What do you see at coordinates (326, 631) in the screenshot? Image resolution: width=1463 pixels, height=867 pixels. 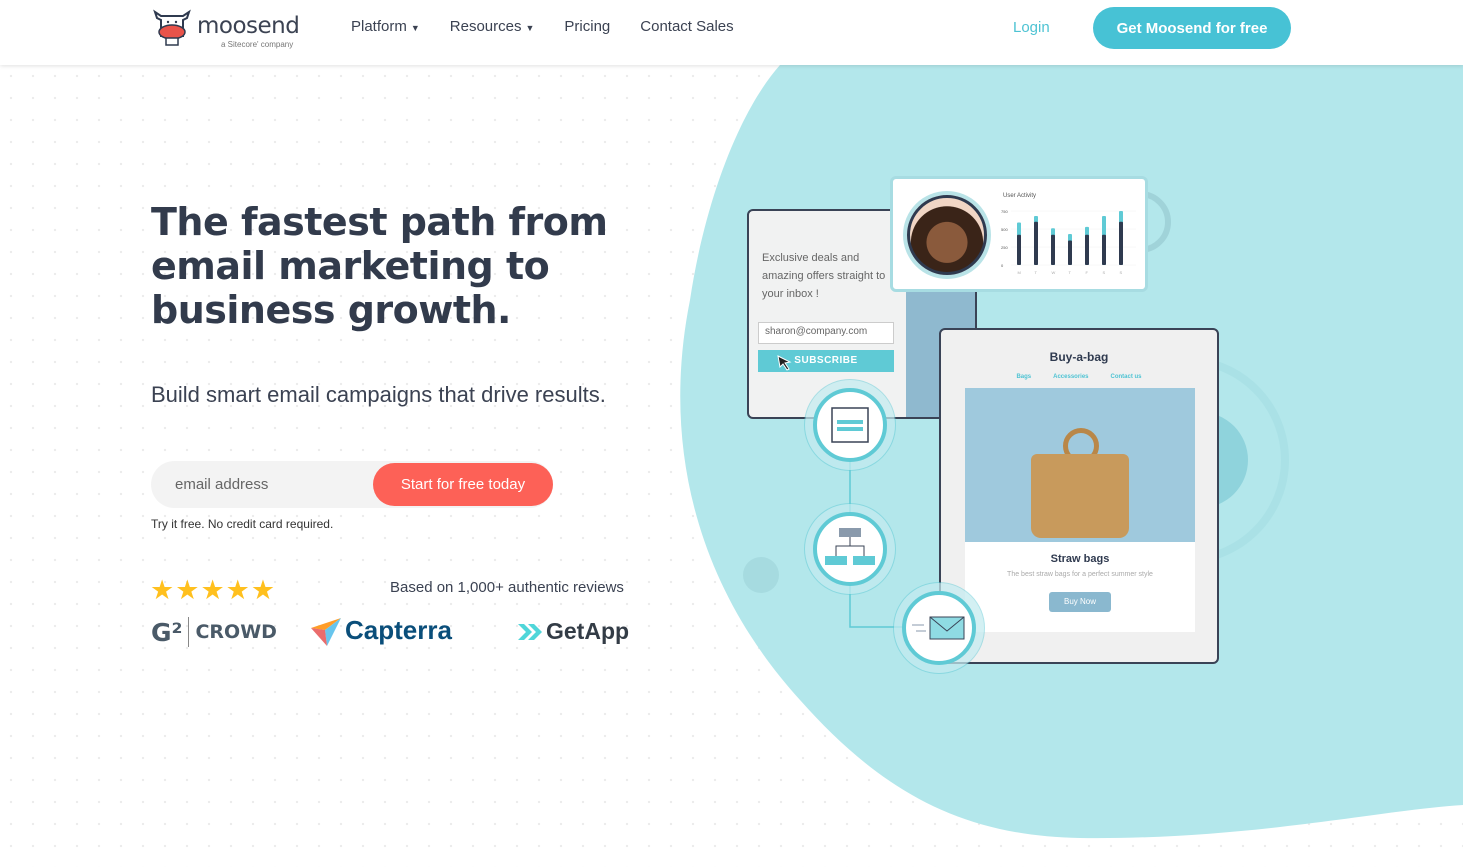 I see `capterra-arrow-icon` at bounding box center [326, 631].